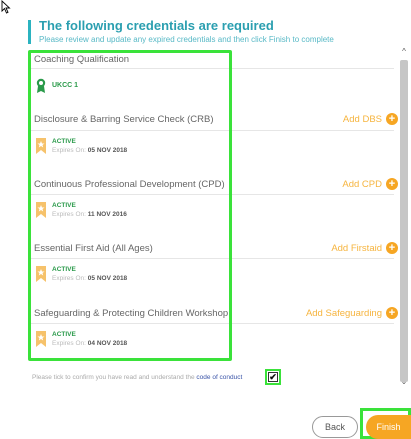 Image resolution: width=411 pixels, height=439 pixels. Describe the element at coordinates (81, 339) in the screenshot. I see `credential-safeguarding: ACTIVE Expires On: 04 NOV 2018` at that location.